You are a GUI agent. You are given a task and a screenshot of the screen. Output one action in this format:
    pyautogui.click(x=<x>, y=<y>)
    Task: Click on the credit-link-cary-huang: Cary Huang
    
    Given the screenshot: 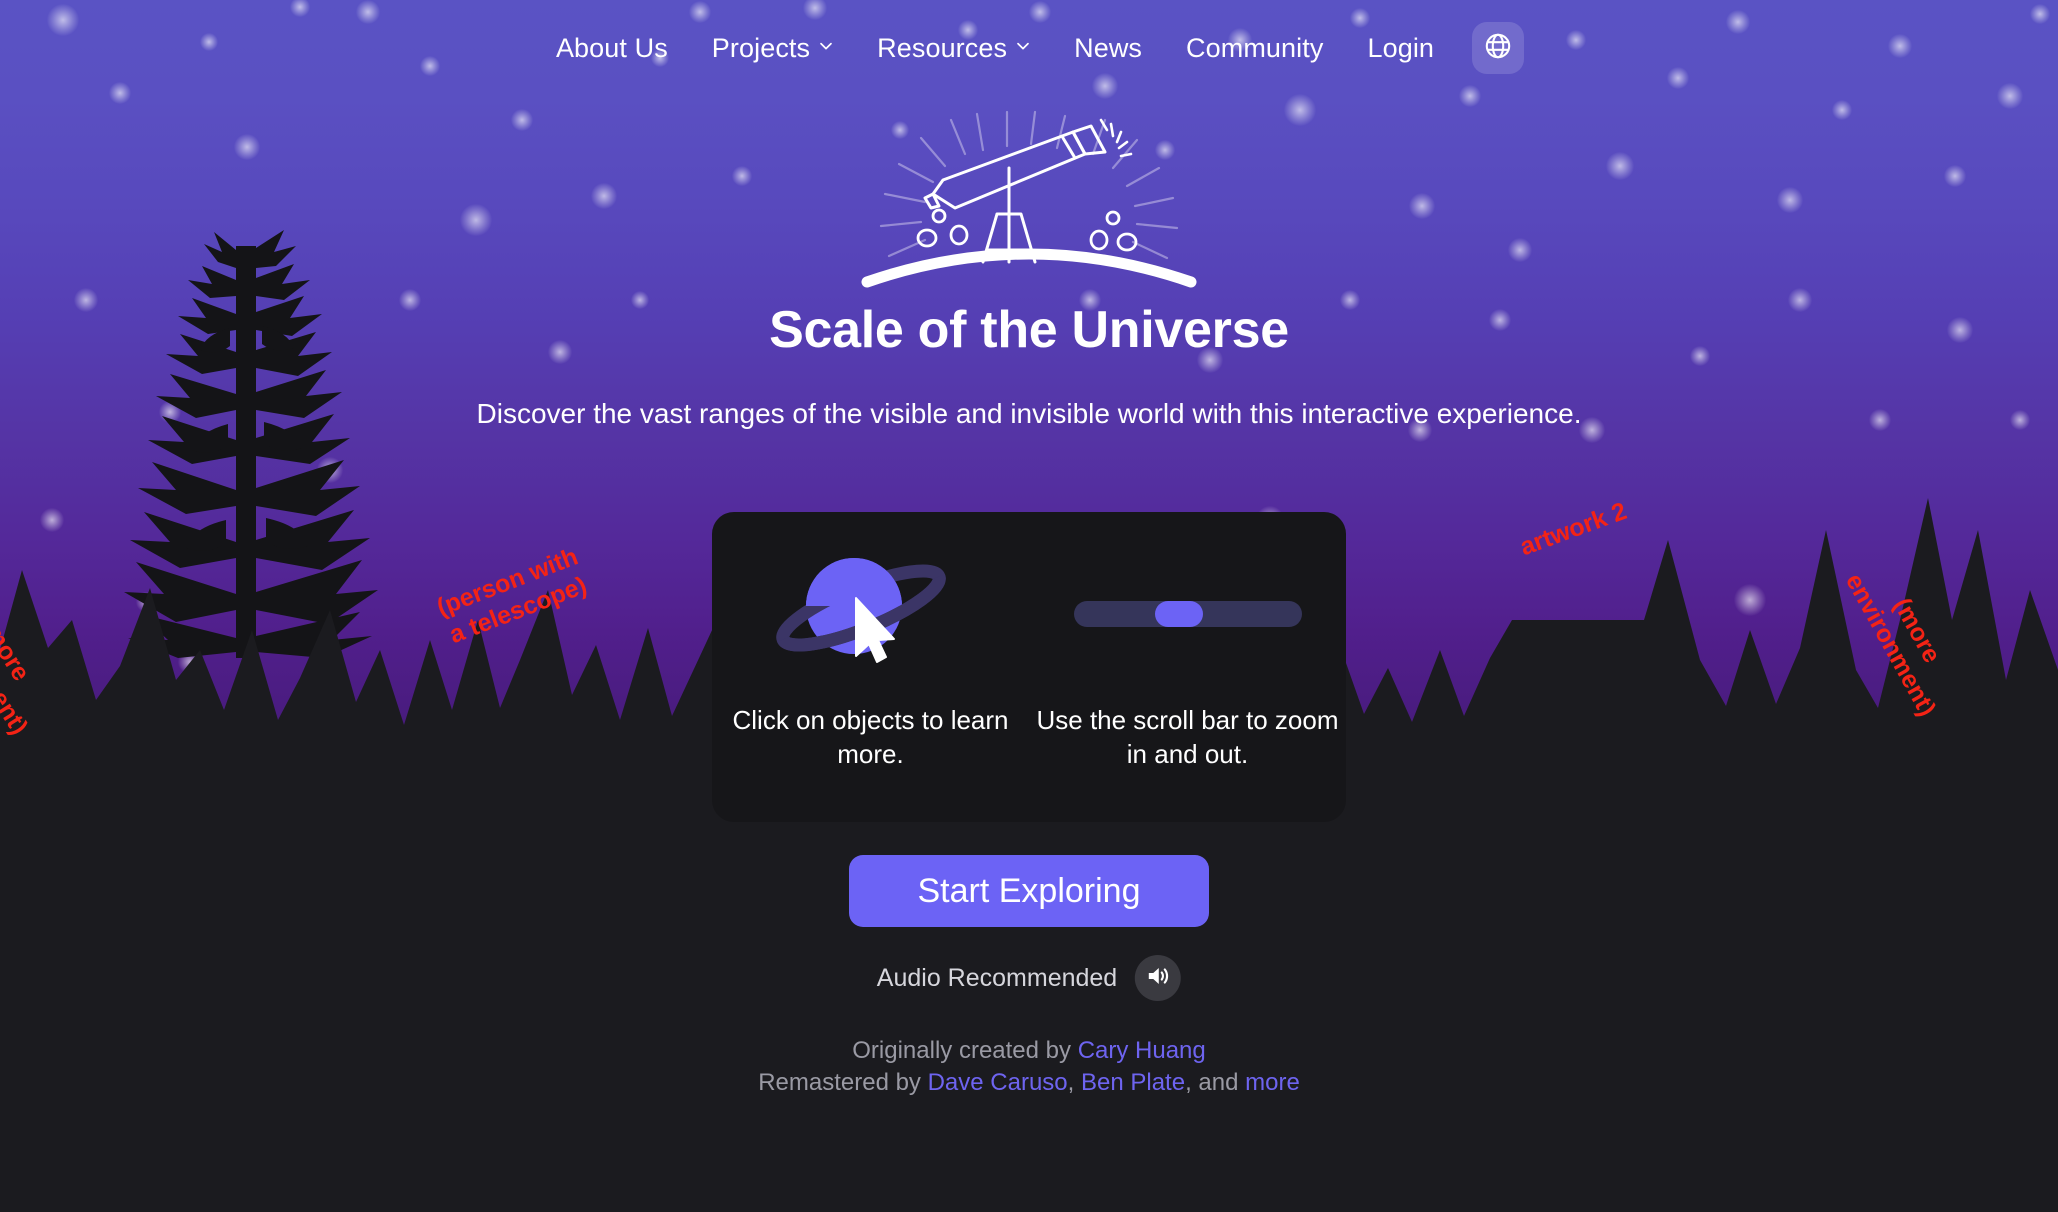 What is the action you would take?
    pyautogui.click(x=1142, y=1050)
    